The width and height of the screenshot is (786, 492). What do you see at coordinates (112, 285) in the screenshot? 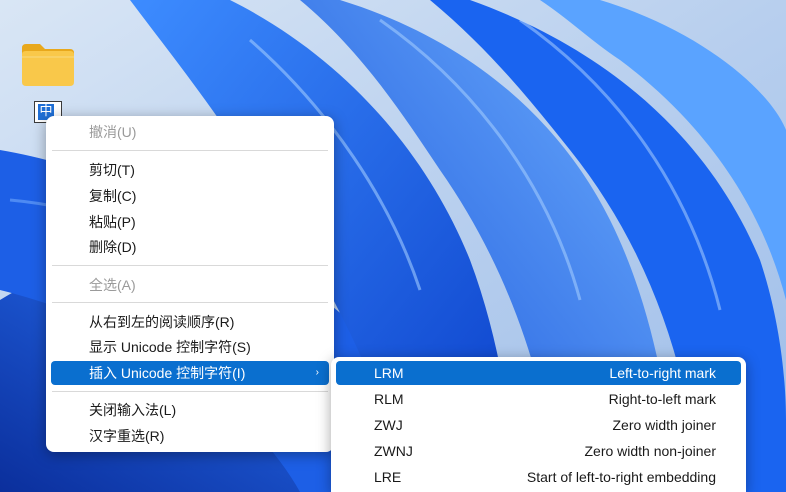
I see `menu-item-label: 全选(A)` at bounding box center [112, 285].